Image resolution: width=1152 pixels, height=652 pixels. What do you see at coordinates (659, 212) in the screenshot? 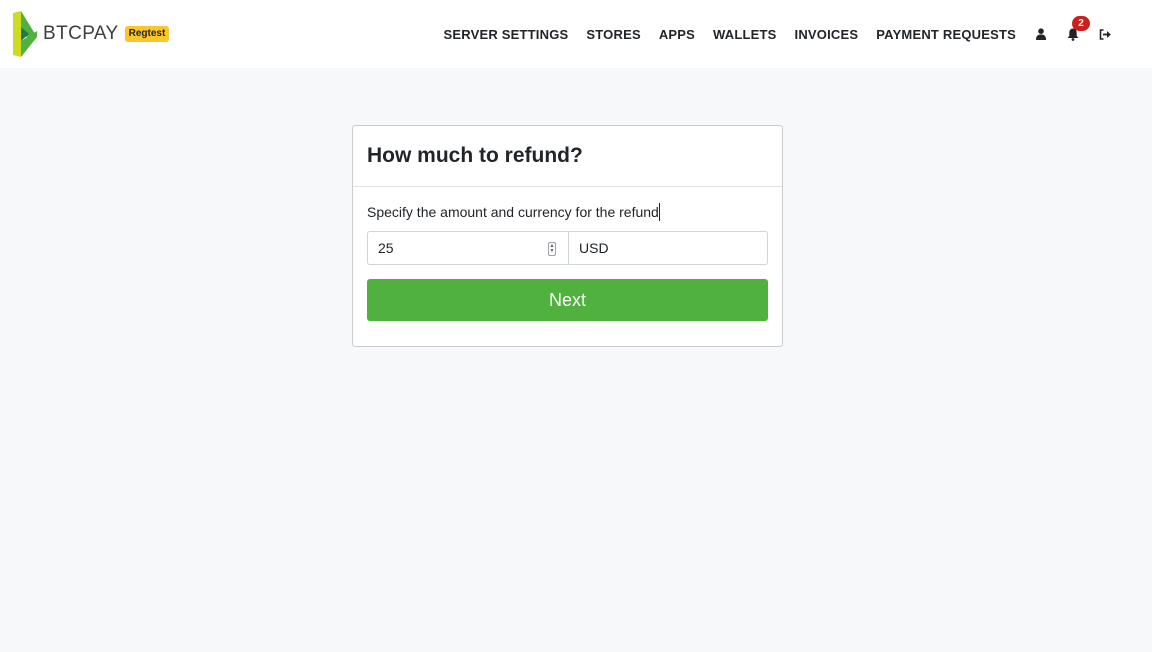
I see `text-cursor` at bounding box center [659, 212].